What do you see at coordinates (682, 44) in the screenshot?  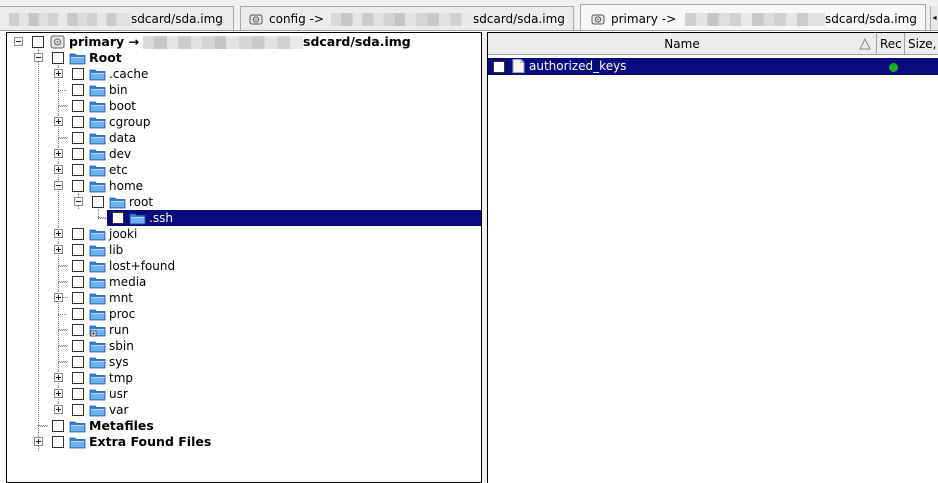 I see `column-header-name: Name` at bounding box center [682, 44].